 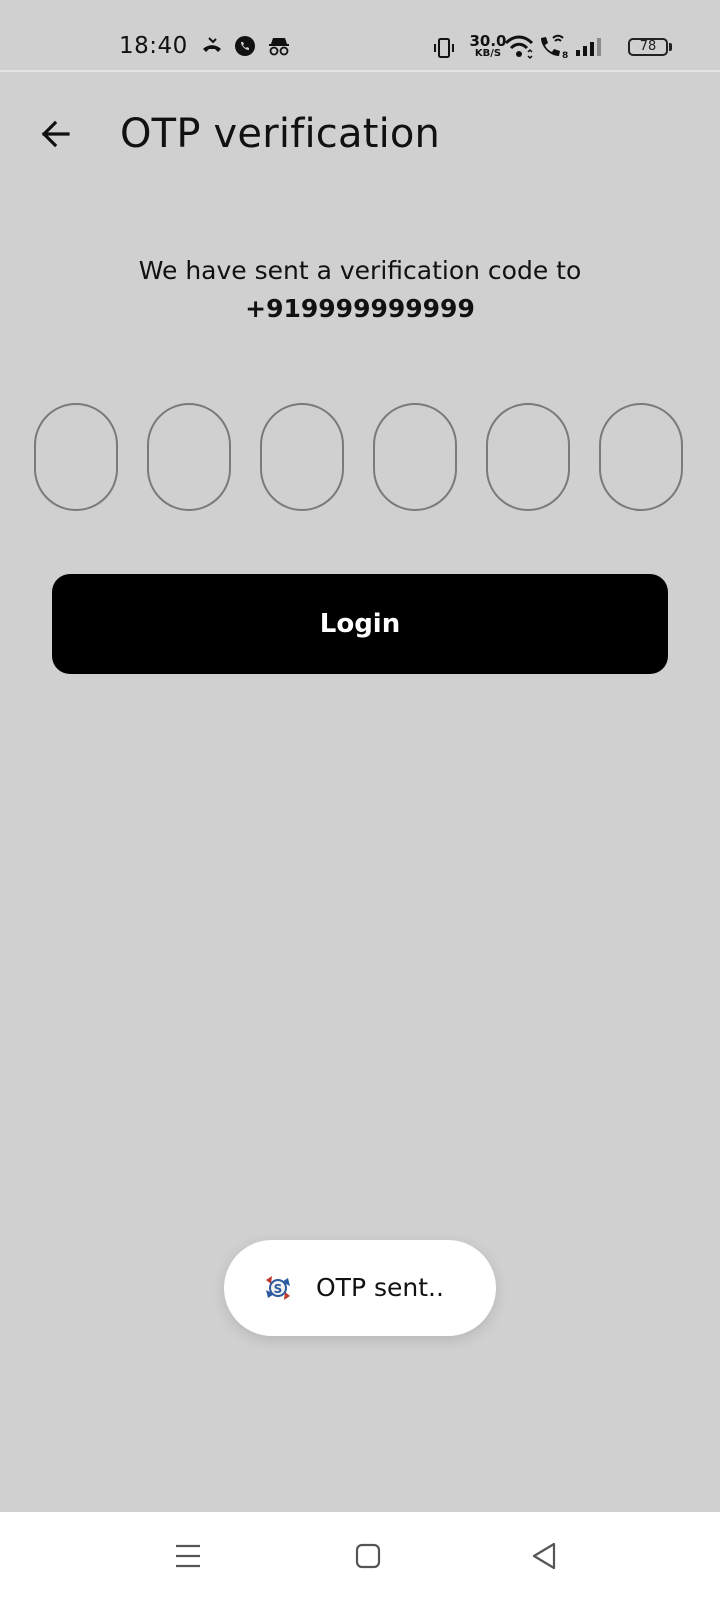 I want to click on svg-text: 8, so click(x=565, y=55).